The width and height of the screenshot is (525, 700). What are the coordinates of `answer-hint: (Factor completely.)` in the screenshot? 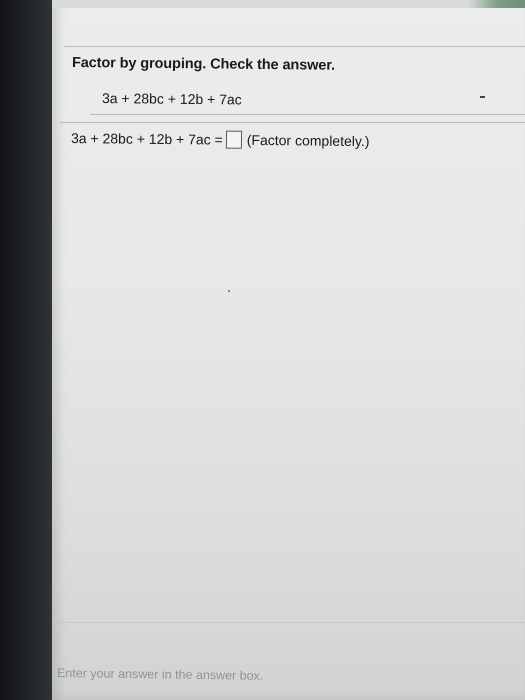 It's located at (308, 140).